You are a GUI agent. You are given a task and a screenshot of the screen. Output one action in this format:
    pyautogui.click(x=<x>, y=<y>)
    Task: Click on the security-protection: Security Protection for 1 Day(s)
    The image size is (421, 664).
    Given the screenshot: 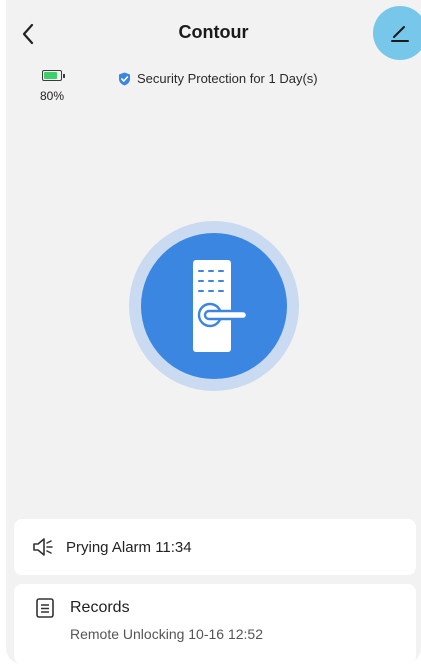 What is the action you would take?
    pyautogui.click(x=218, y=78)
    